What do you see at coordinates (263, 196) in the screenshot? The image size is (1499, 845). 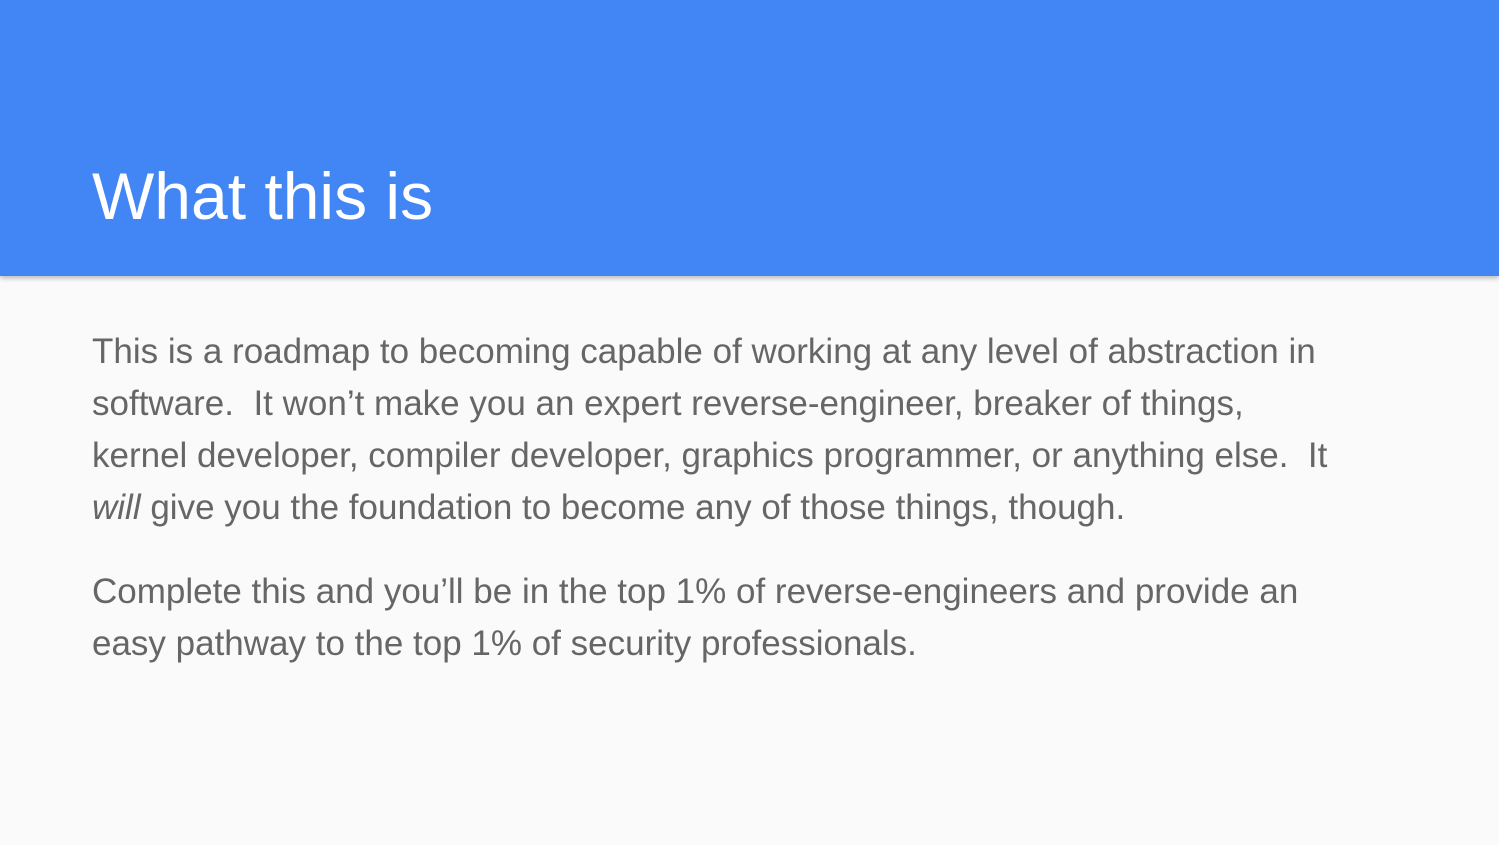 I see `slide-title: What this is` at bounding box center [263, 196].